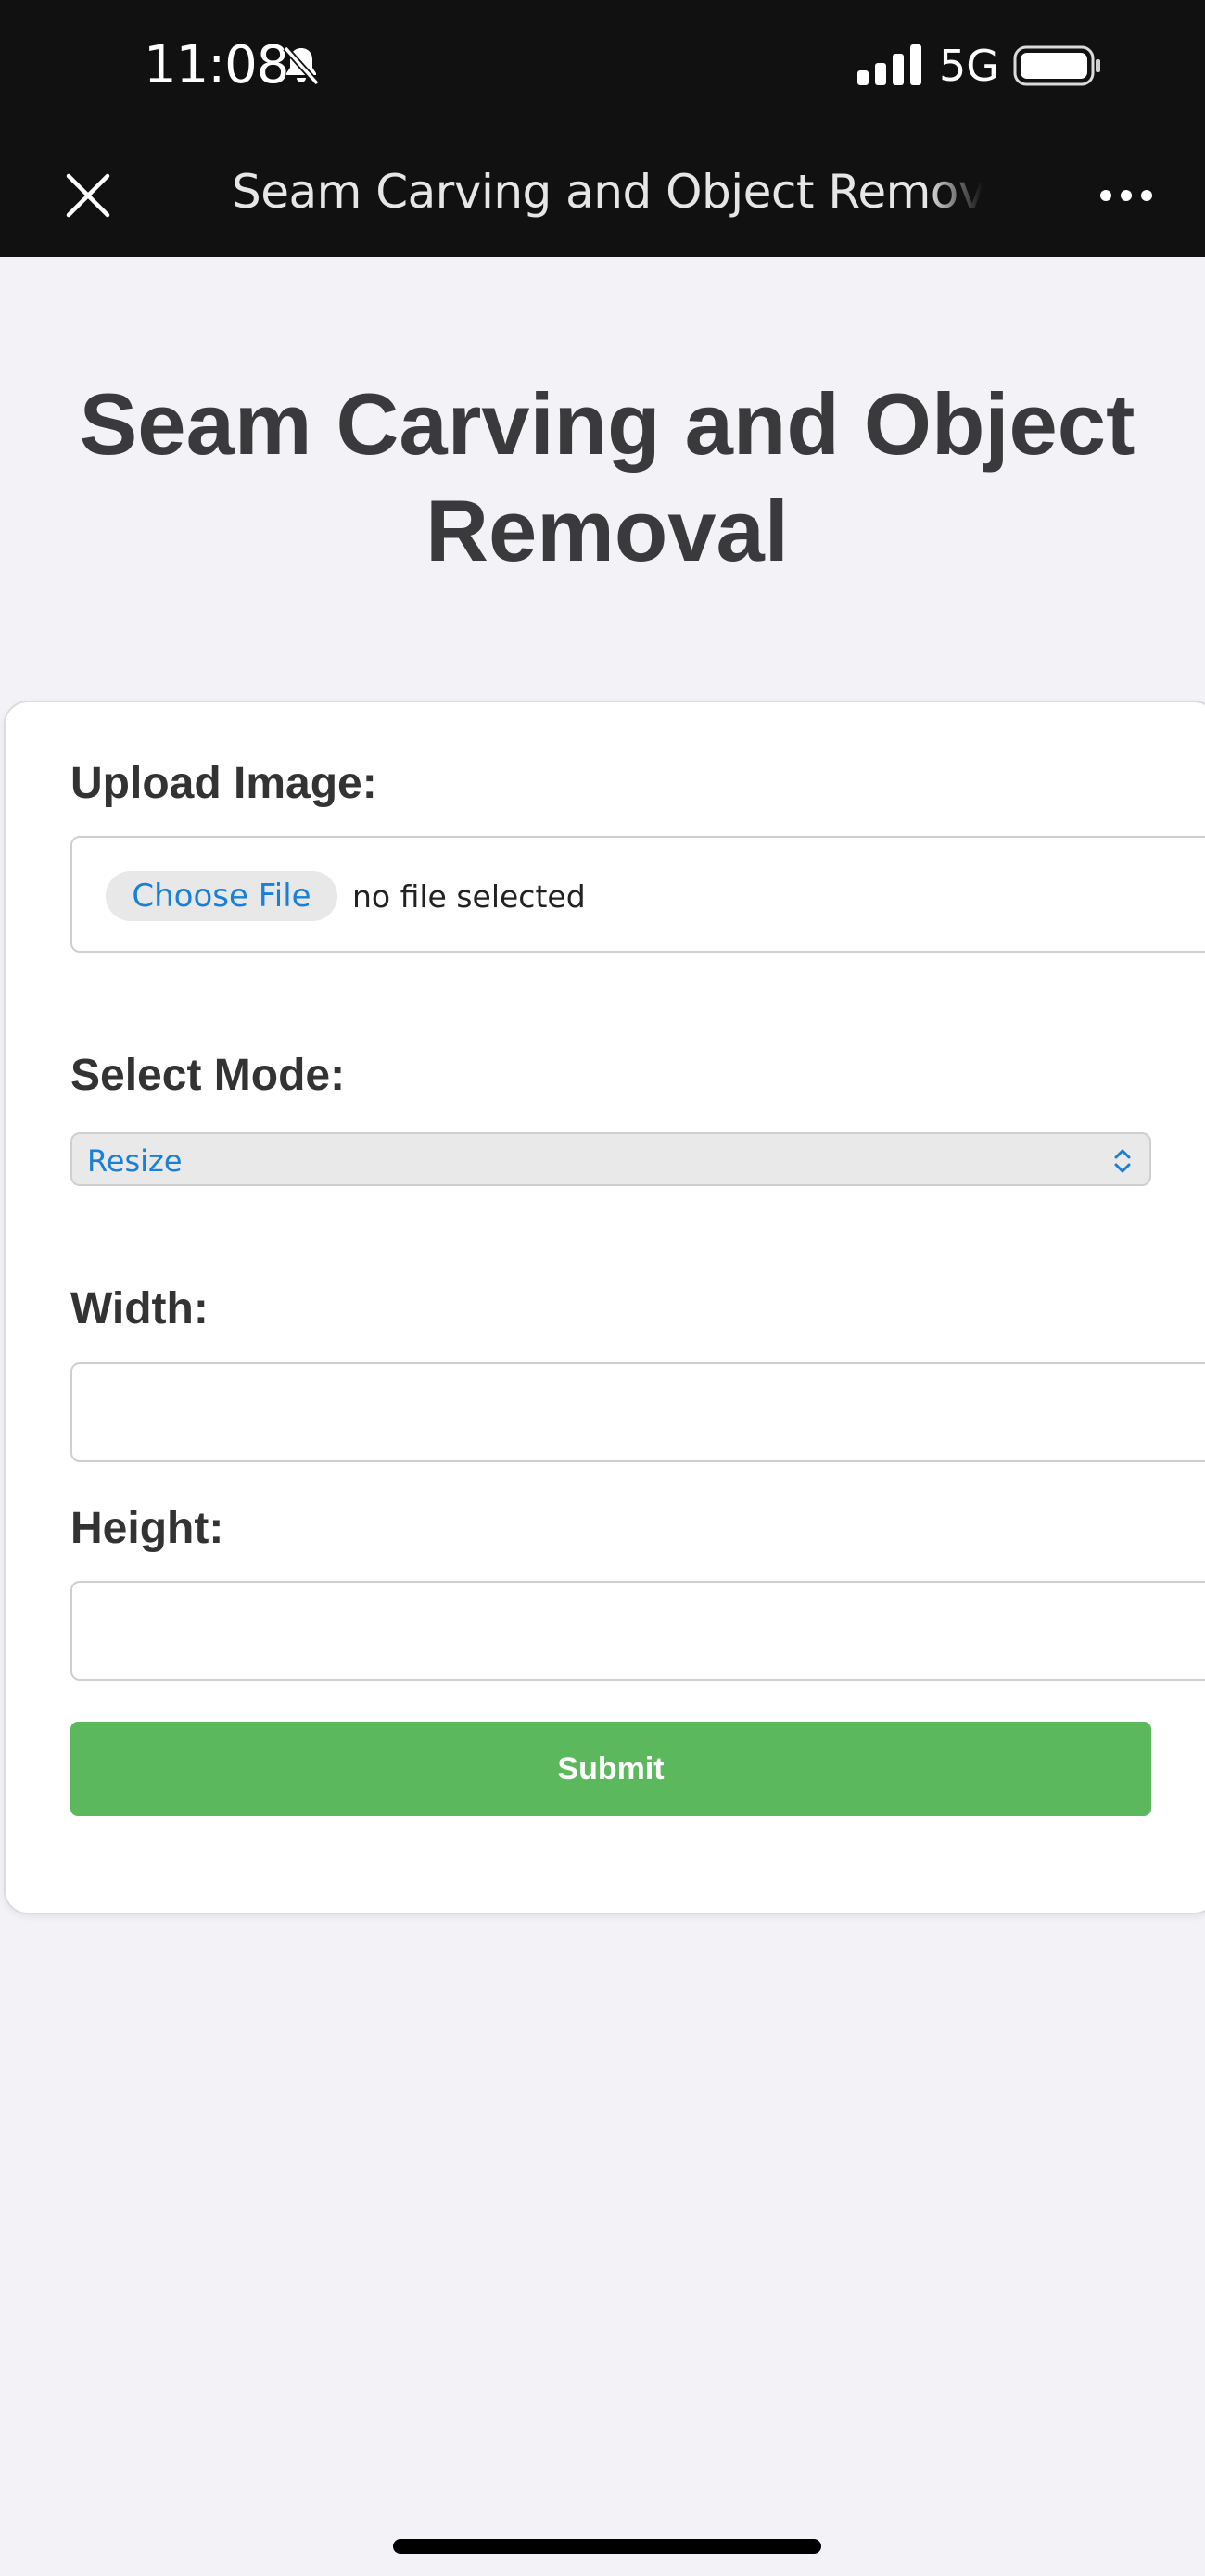  I want to click on chevron-updown-icon, so click(1122, 1161).